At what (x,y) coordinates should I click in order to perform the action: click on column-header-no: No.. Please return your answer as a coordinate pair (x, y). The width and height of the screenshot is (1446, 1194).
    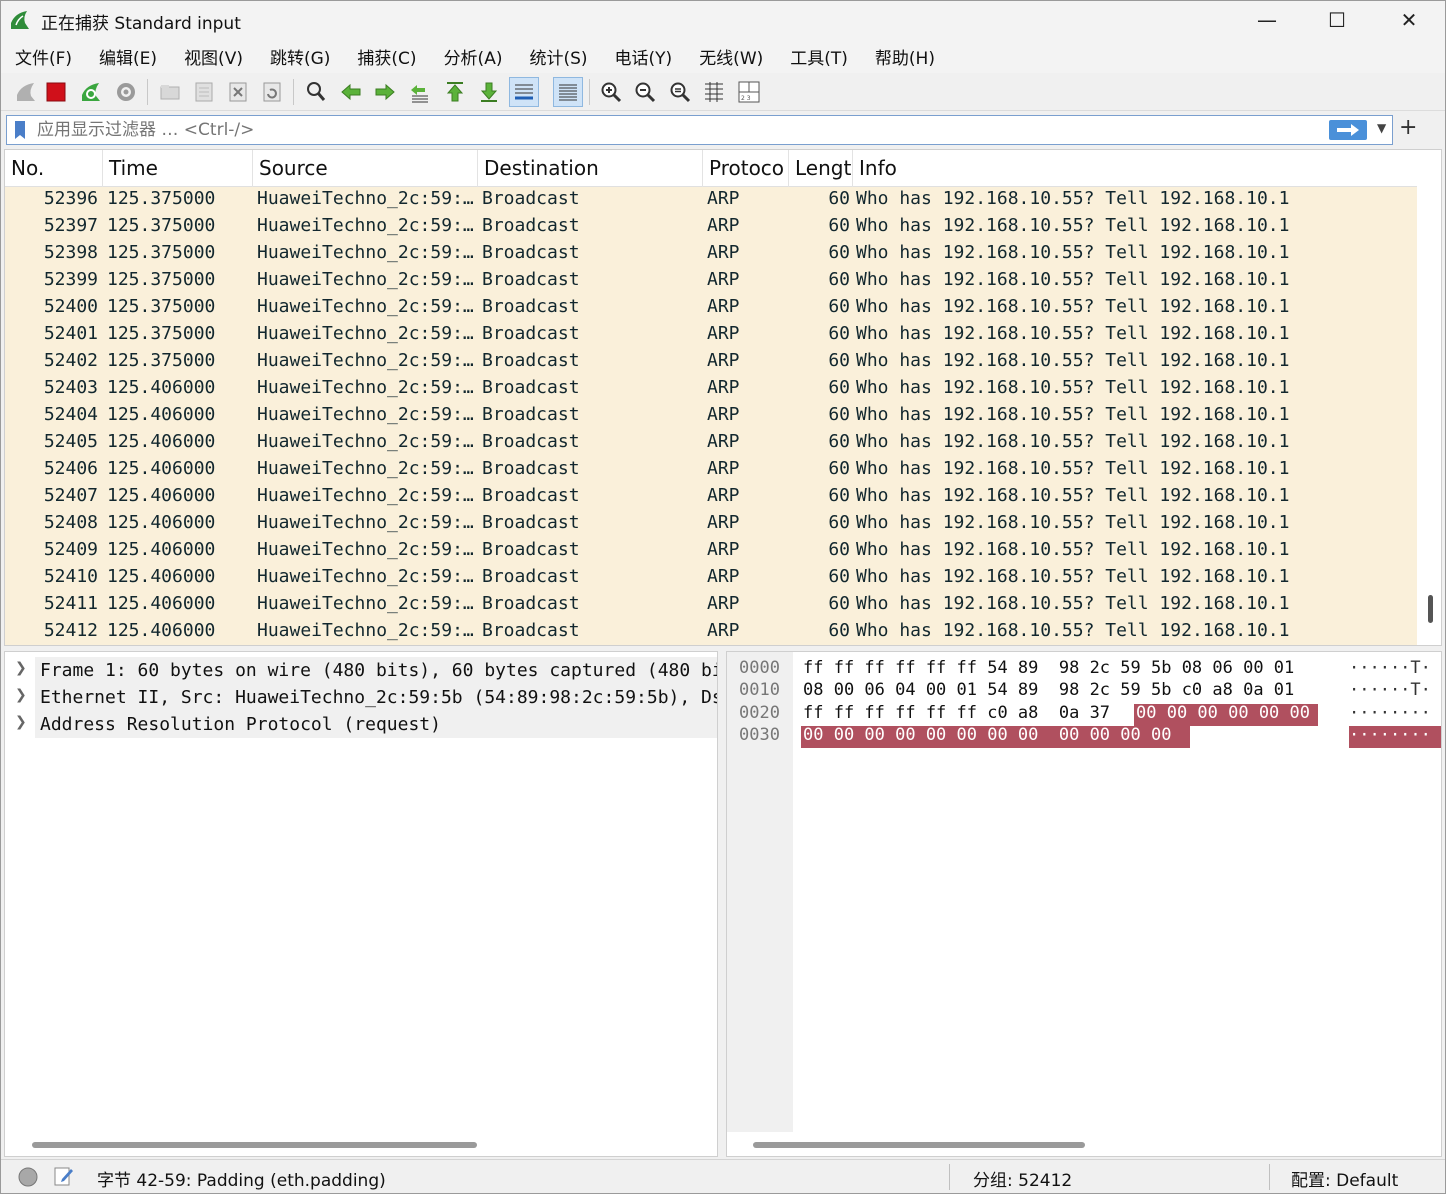
    Looking at the image, I should click on (54, 168).